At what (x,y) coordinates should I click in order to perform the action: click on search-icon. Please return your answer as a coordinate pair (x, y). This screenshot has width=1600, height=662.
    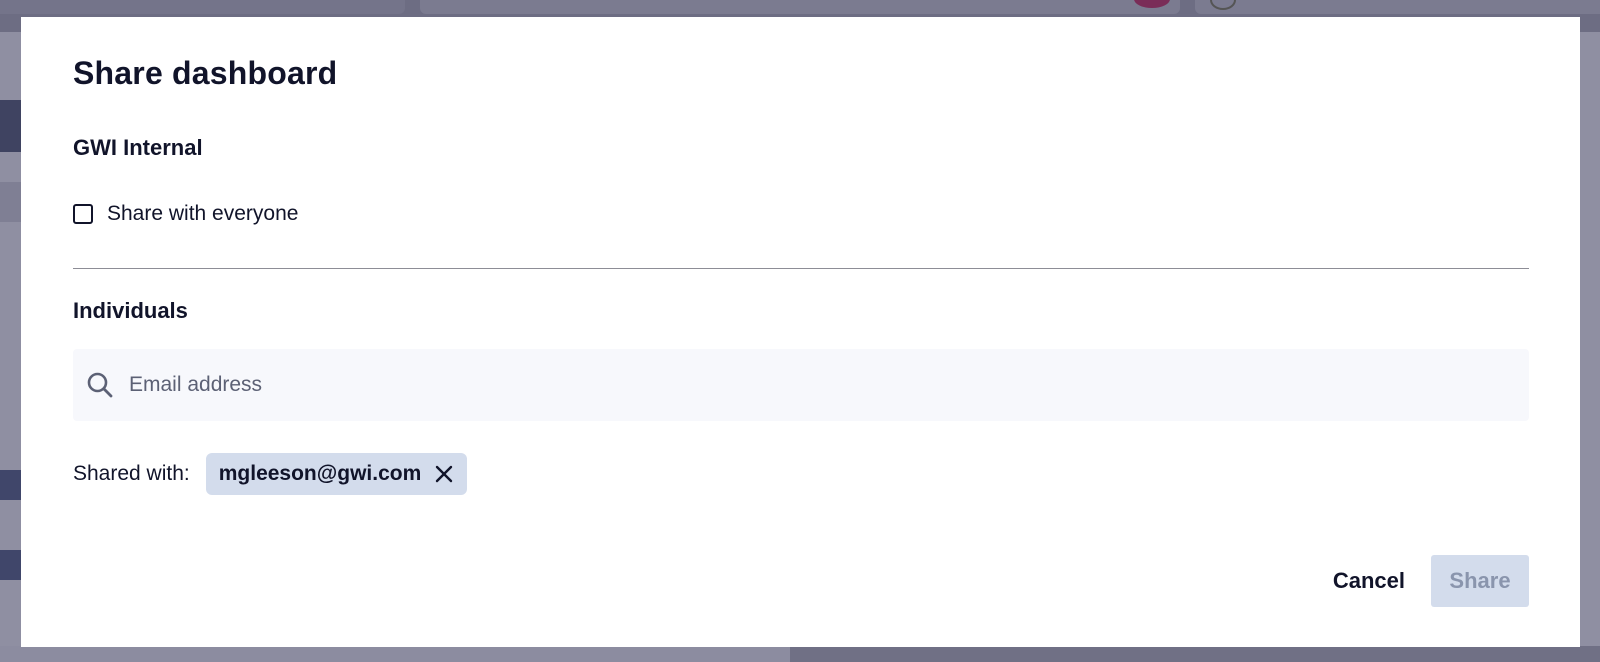
    Looking at the image, I should click on (100, 385).